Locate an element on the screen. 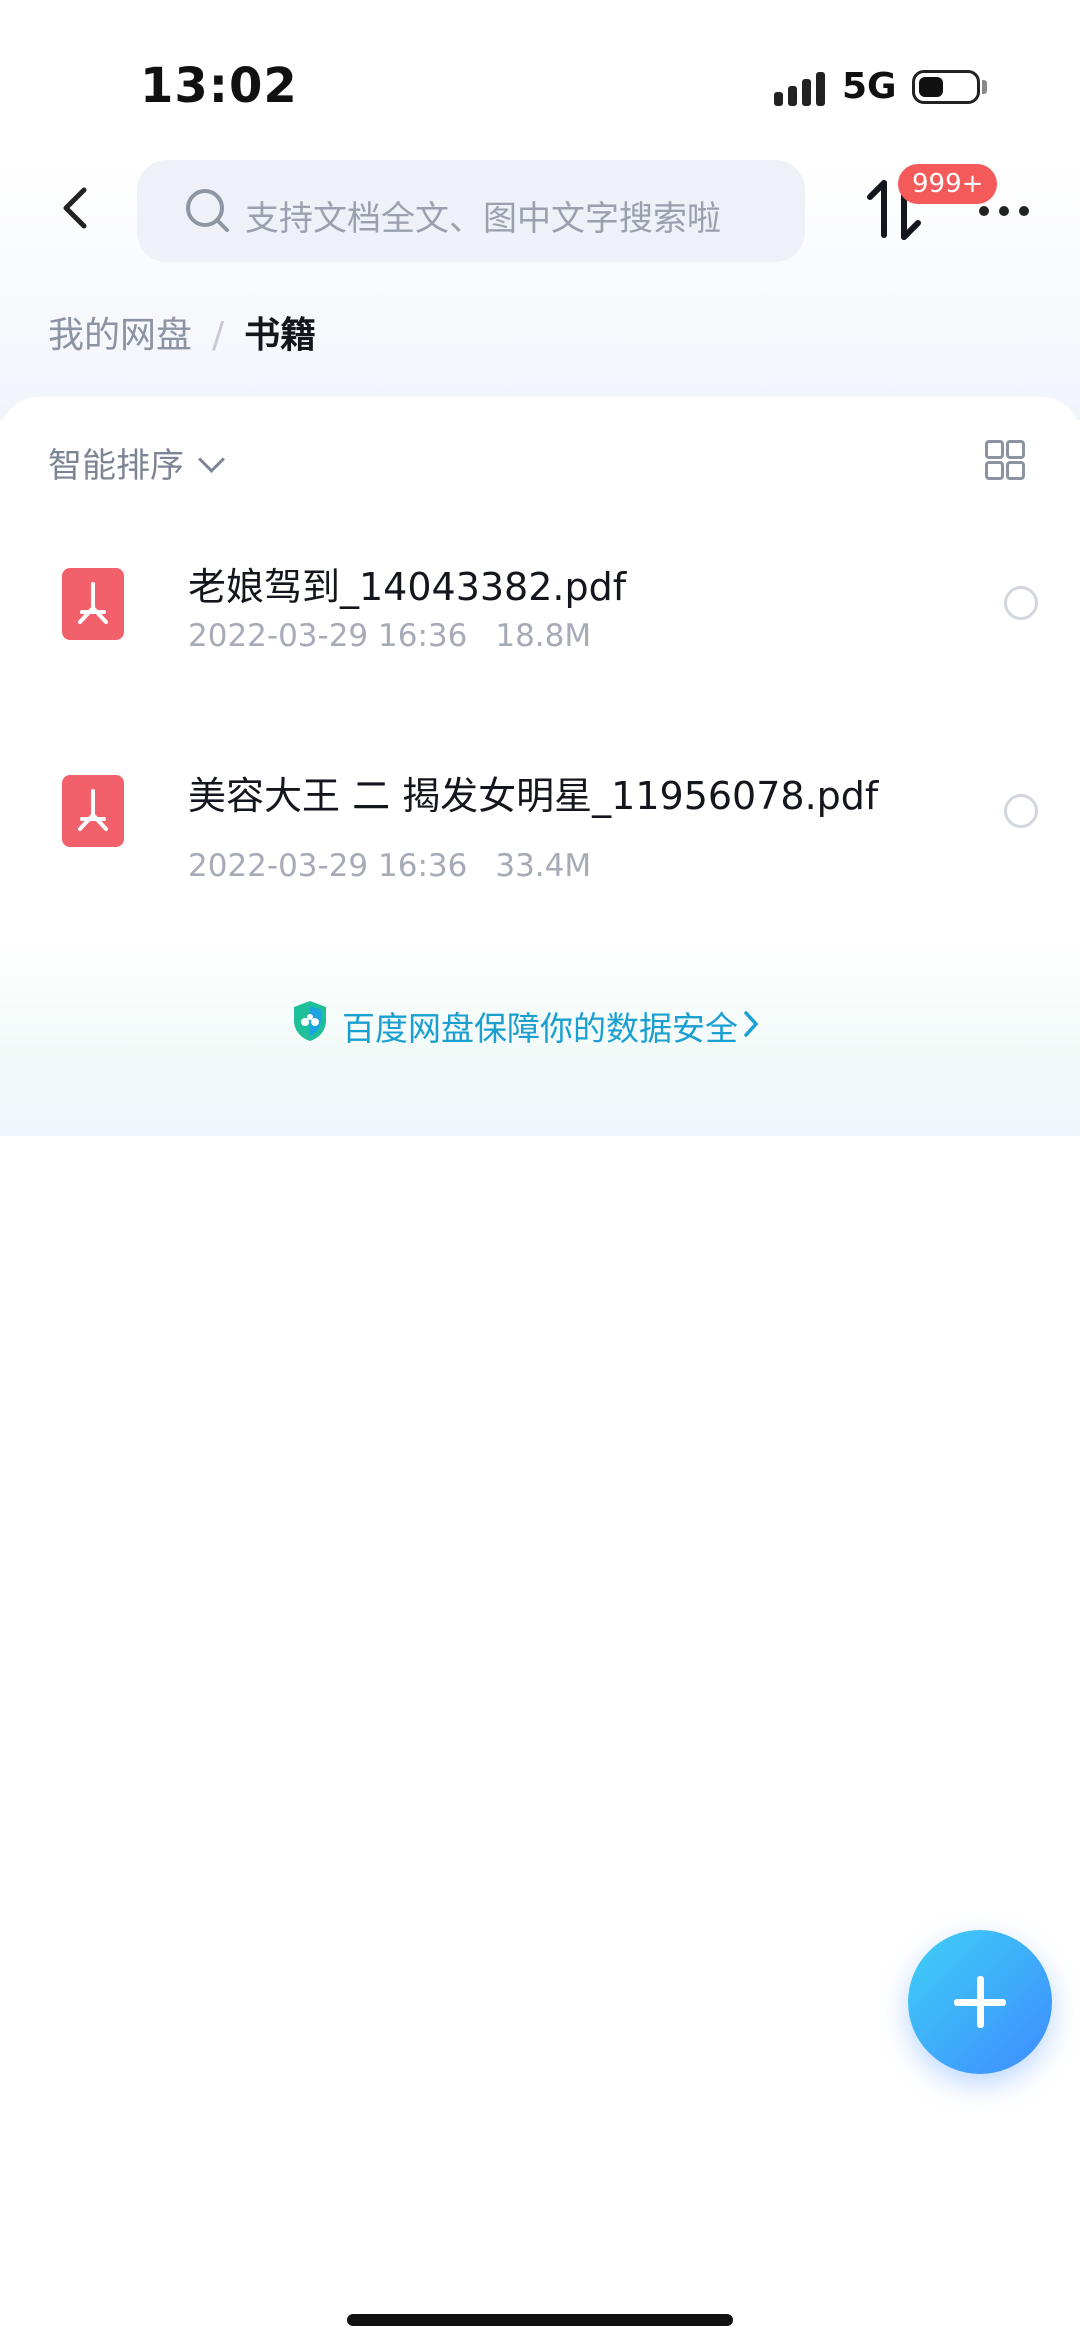  search-icon is located at coordinates (207, 210).